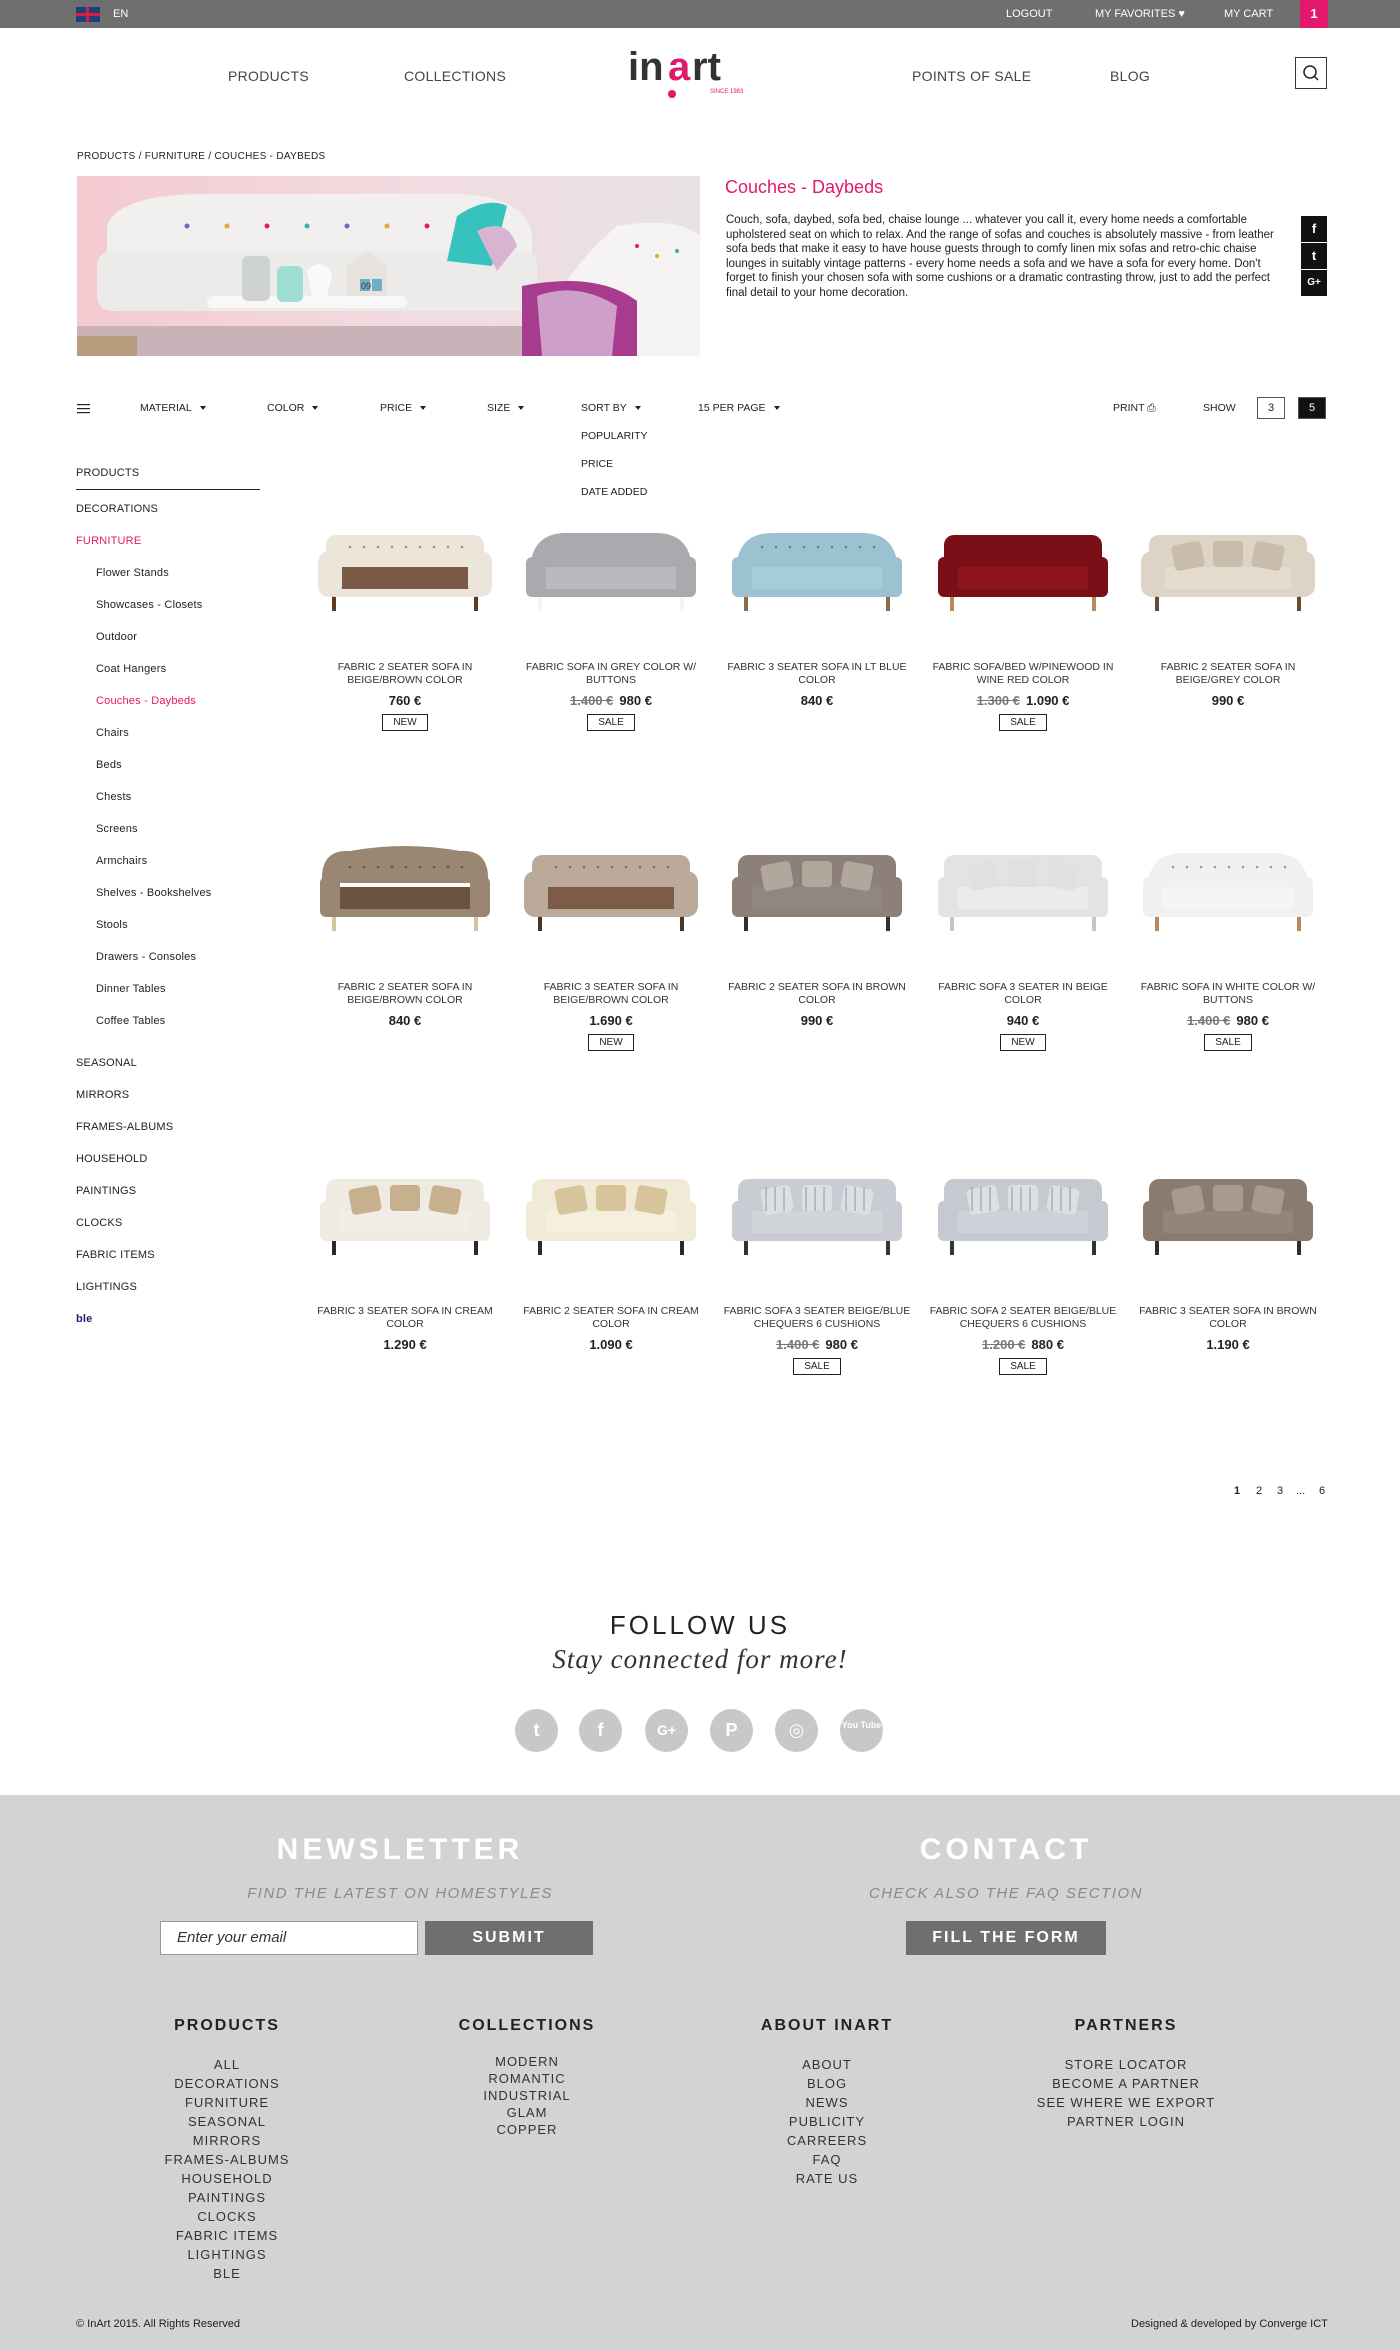 The image size is (1400, 2350). What do you see at coordinates (536, 1730) in the screenshot?
I see `twitter-icon: t` at bounding box center [536, 1730].